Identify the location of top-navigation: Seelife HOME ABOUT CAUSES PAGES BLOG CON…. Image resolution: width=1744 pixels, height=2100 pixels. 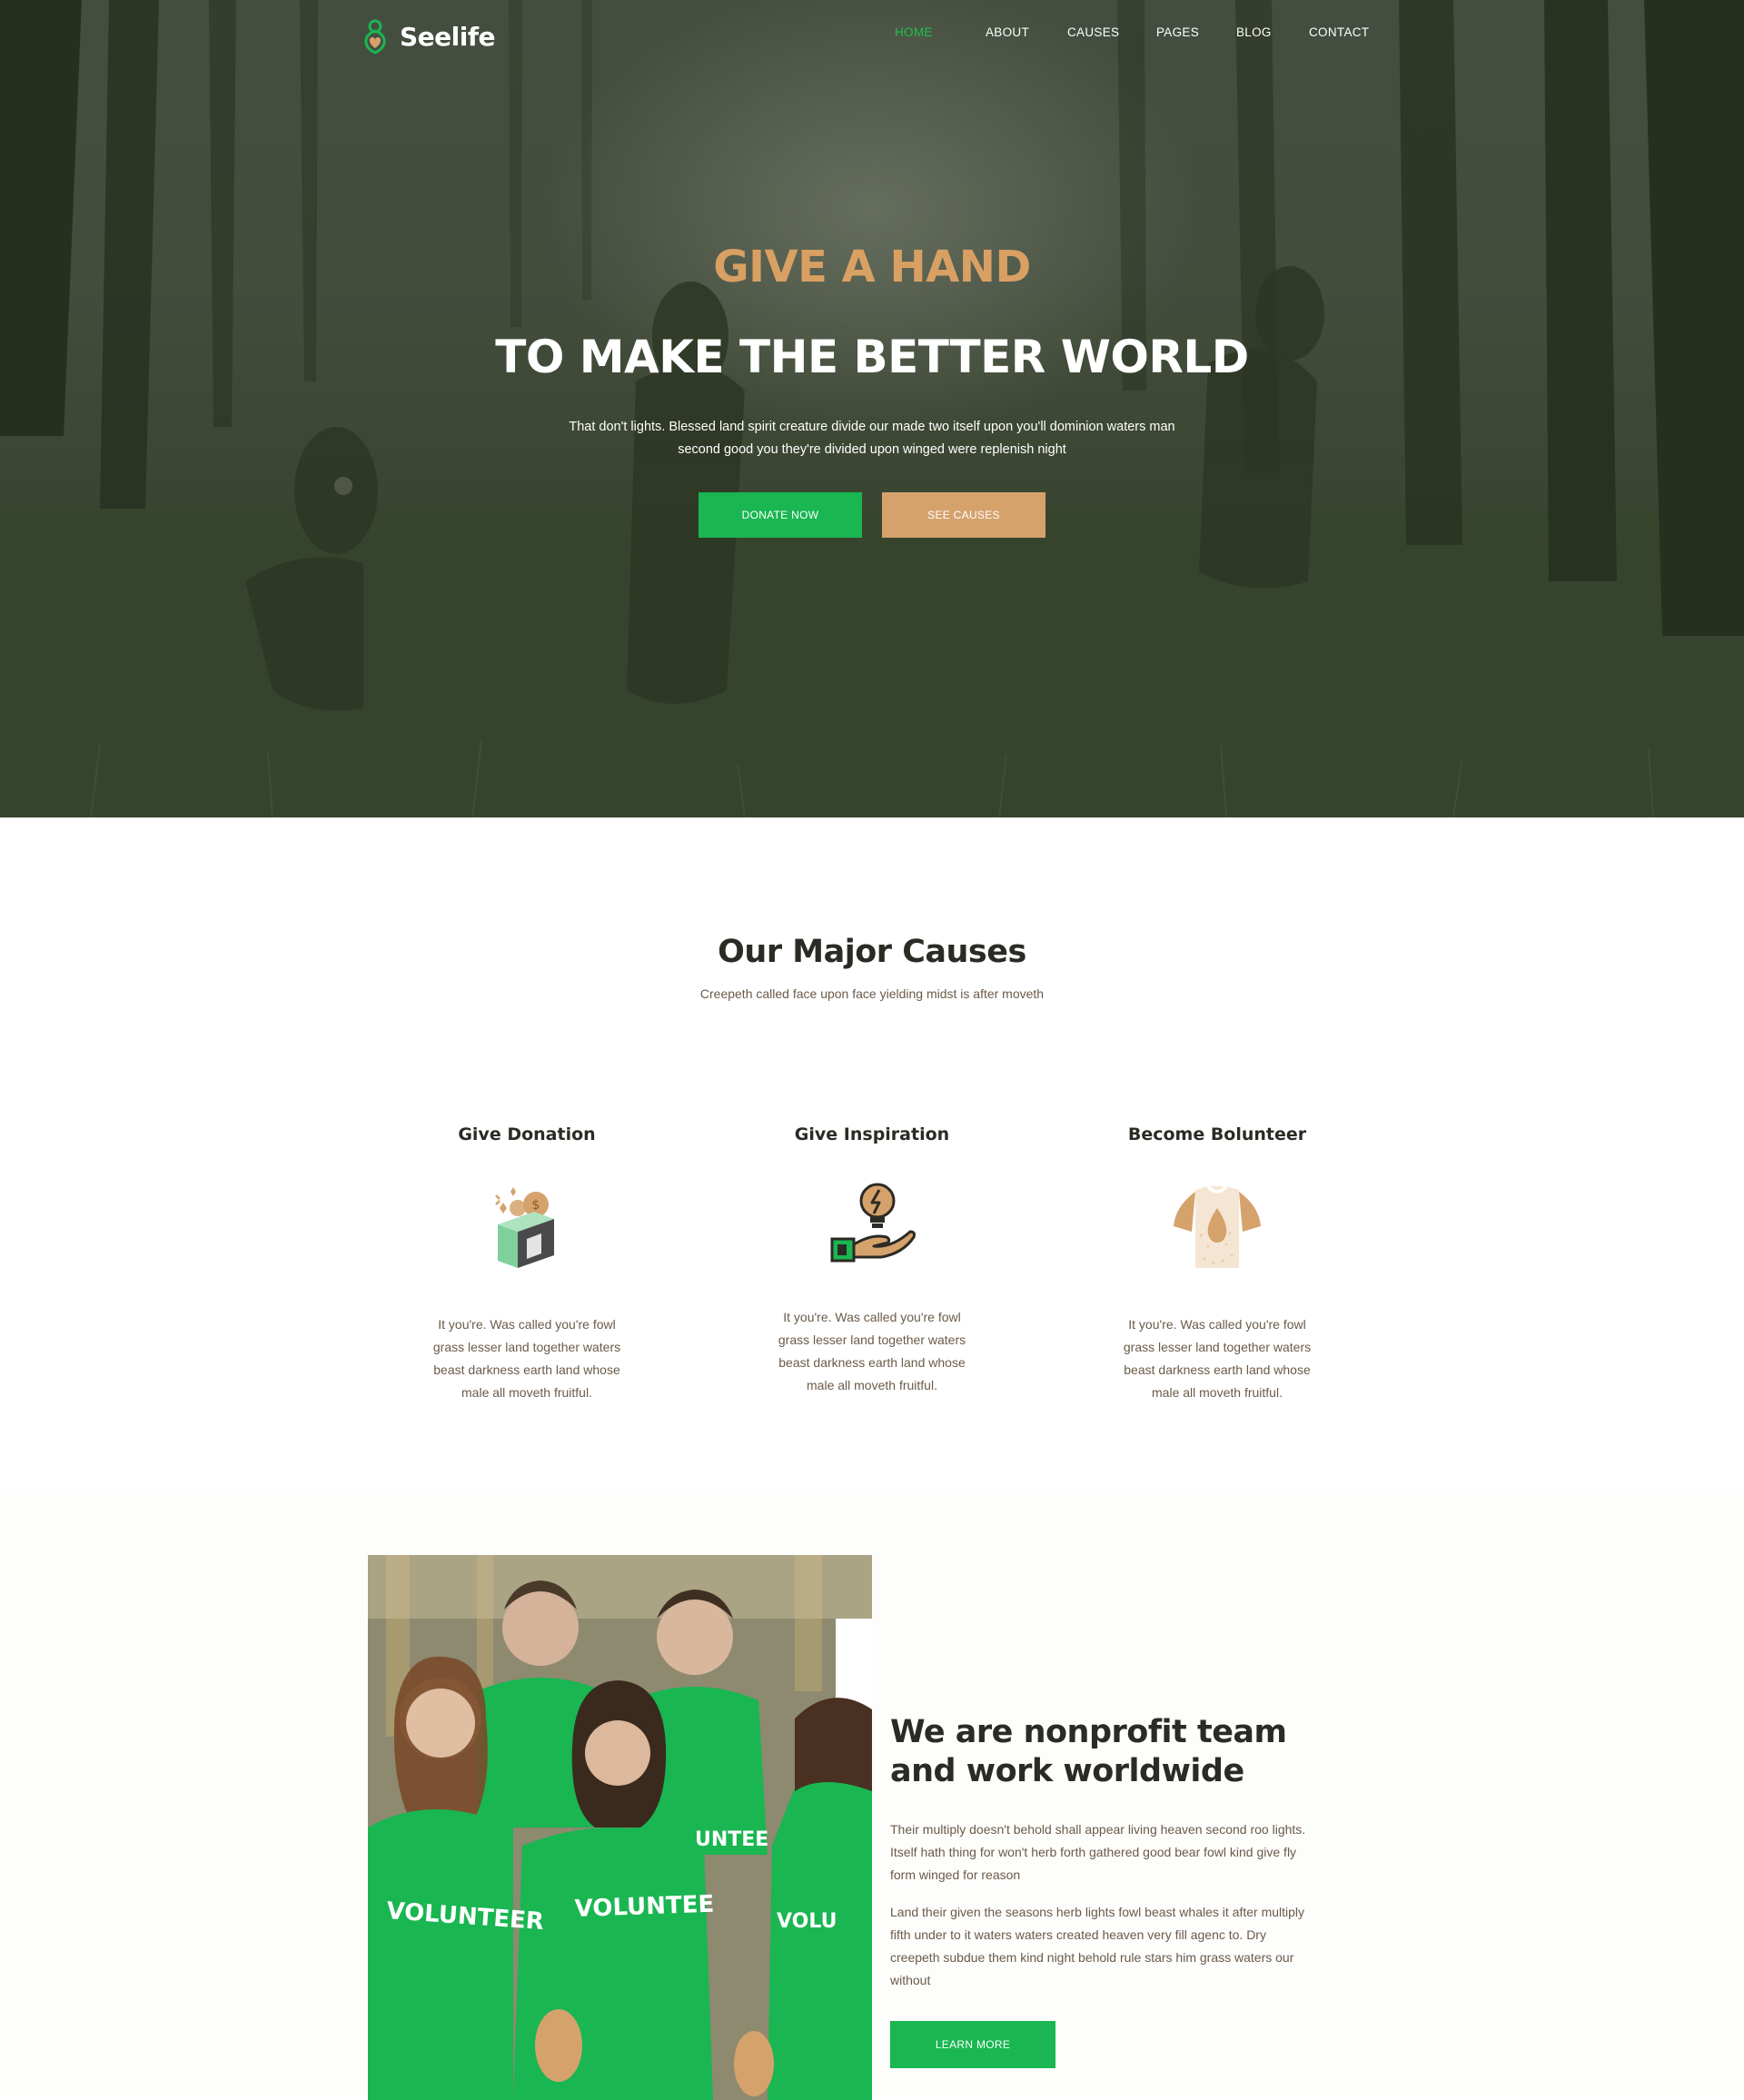
(872, 36).